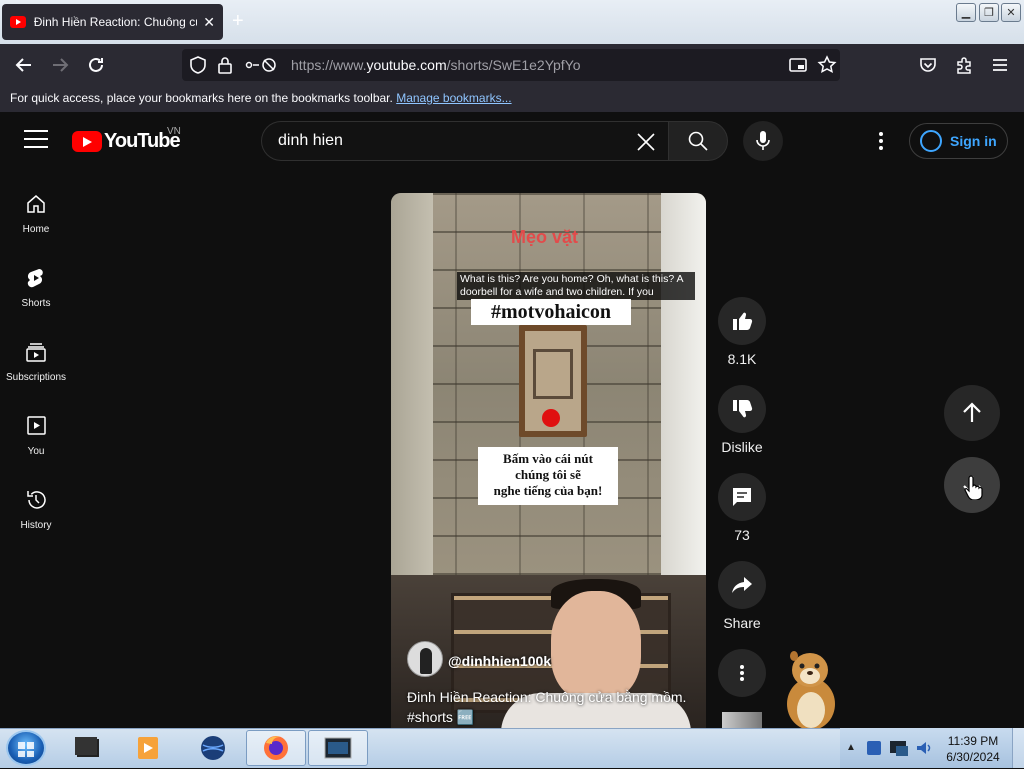  Describe the element at coordinates (899, 748) in the screenshot. I see `network-status-icon` at that location.